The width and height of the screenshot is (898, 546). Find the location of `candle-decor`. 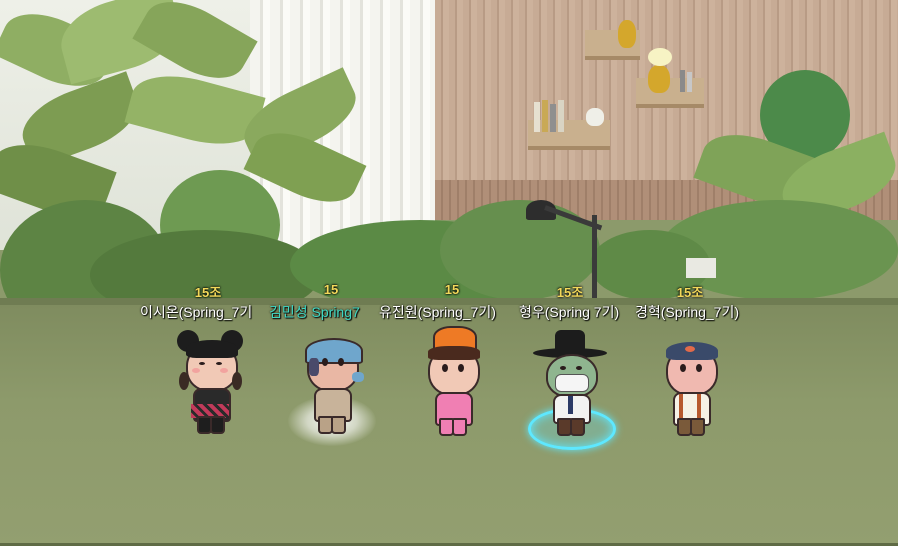

candle-decor is located at coordinates (595, 117).